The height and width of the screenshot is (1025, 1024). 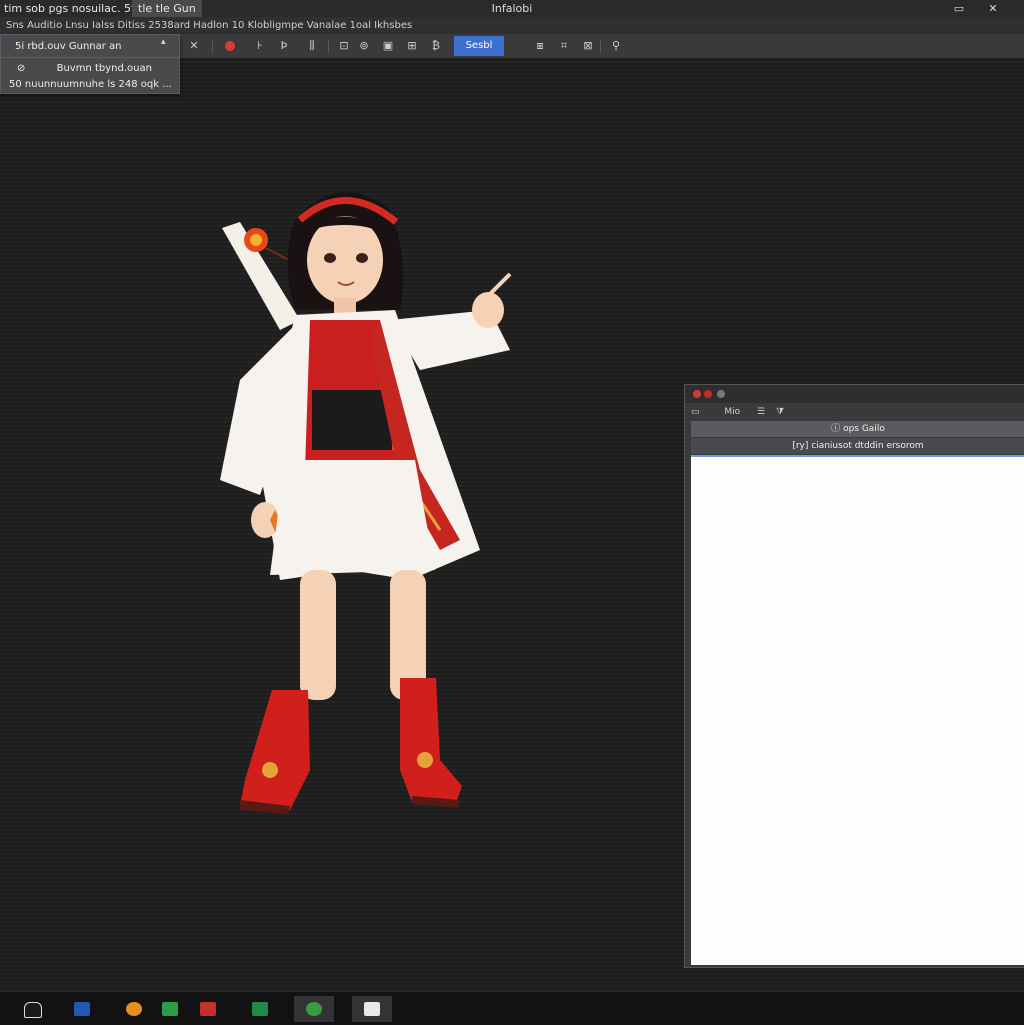 What do you see at coordinates (21, 68) in the screenshot?
I see `settings-icon: ⊘` at bounding box center [21, 68].